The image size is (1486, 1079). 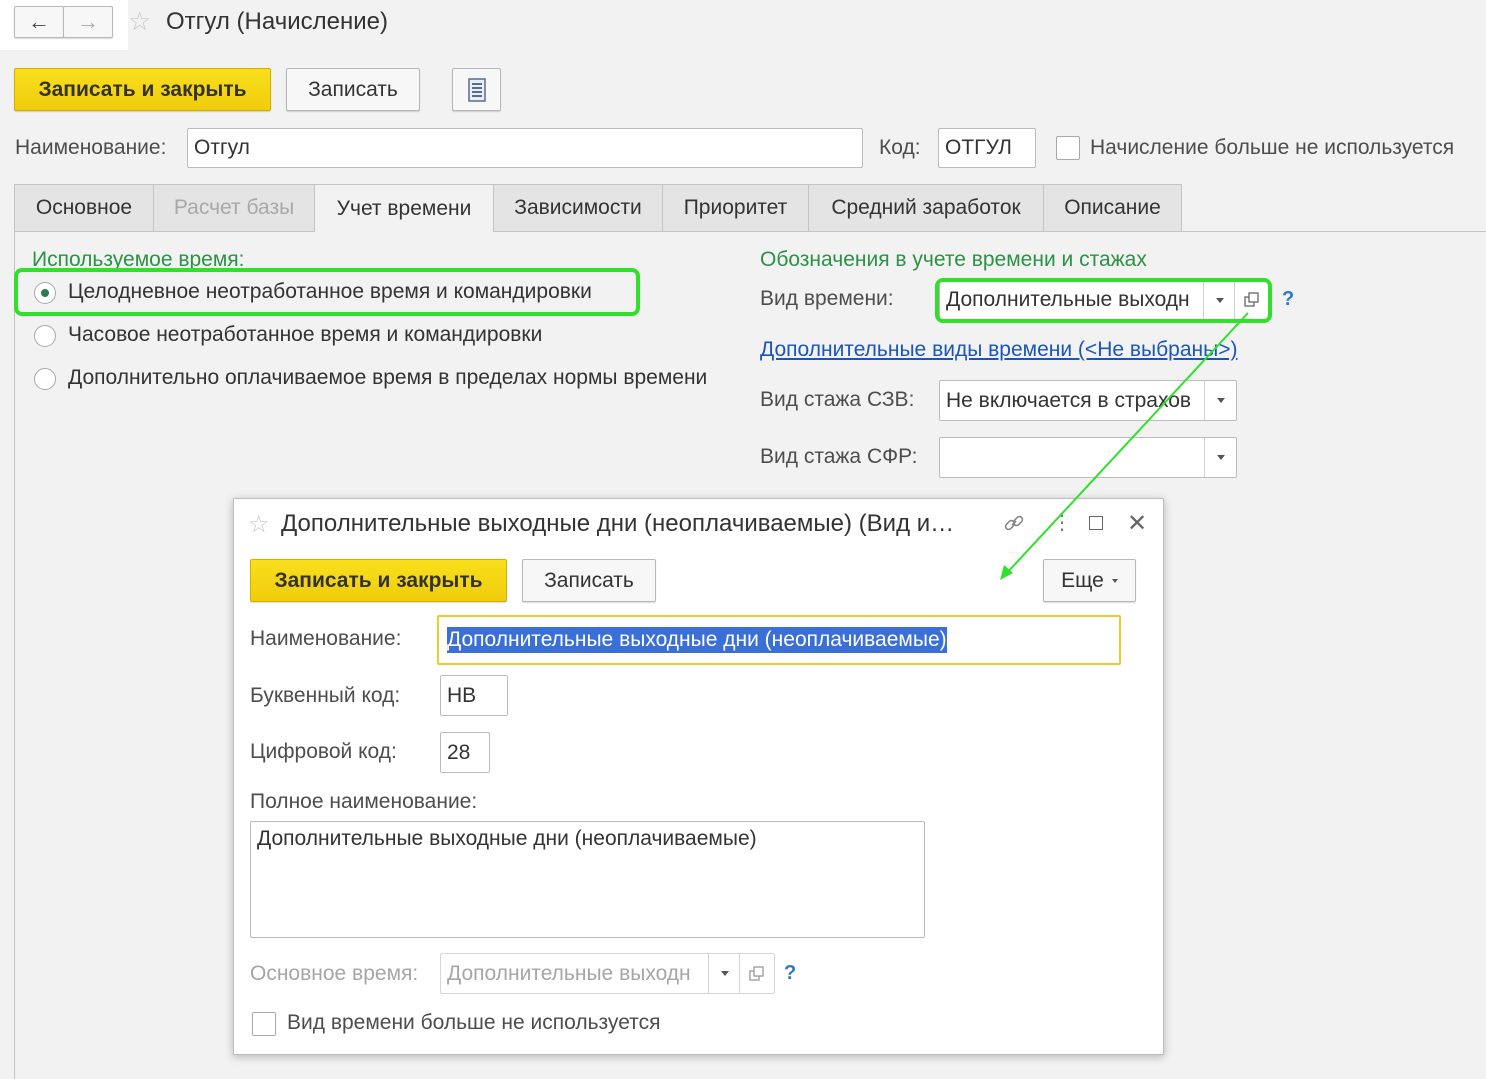 What do you see at coordinates (1124, 446) in the screenshot?
I see `annotation-arrow` at bounding box center [1124, 446].